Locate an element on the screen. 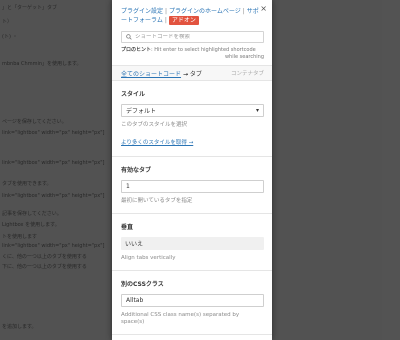 This screenshot has height=340, width=400. breadcrumb-current: タブ is located at coordinates (195, 74).